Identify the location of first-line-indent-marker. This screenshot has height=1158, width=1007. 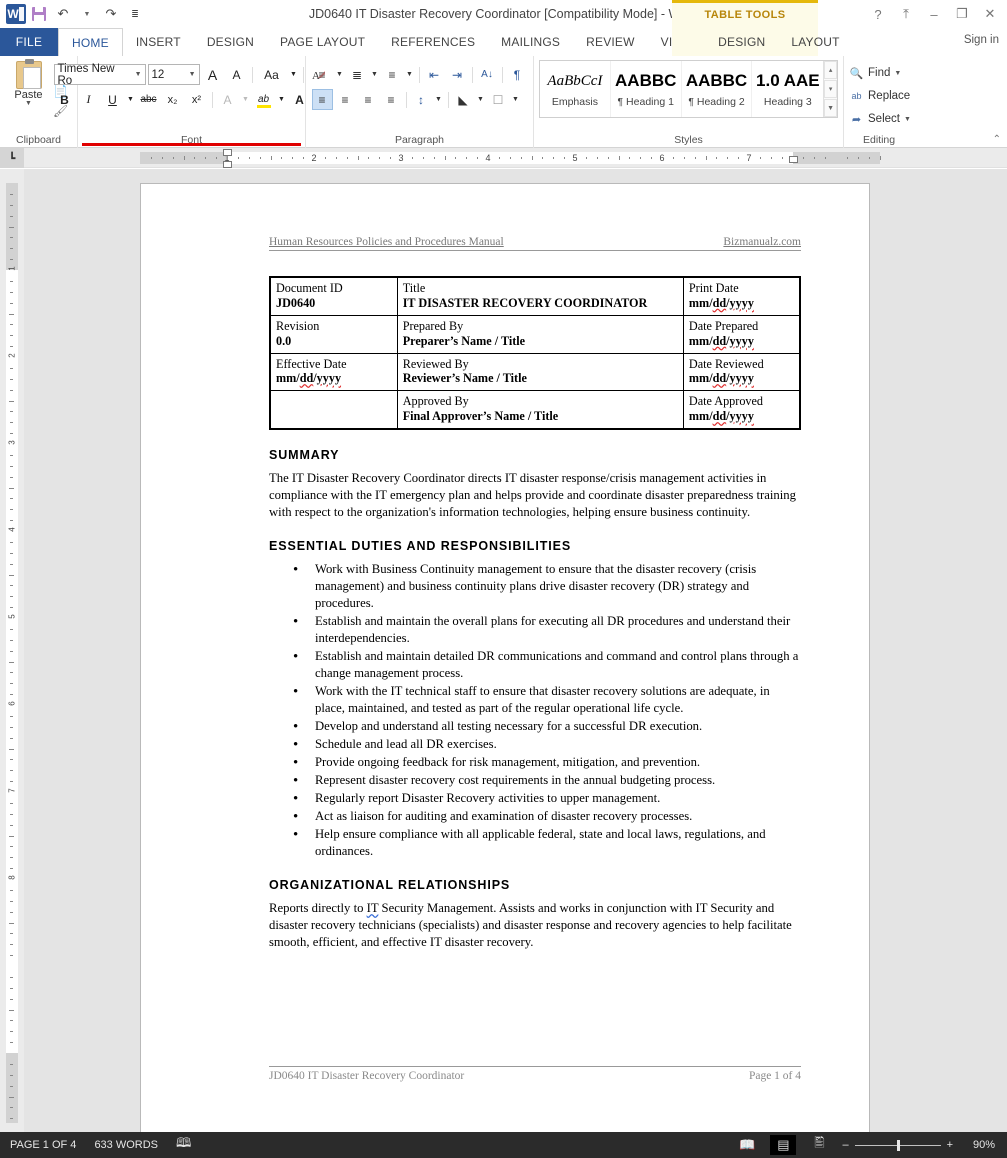
(227, 152).